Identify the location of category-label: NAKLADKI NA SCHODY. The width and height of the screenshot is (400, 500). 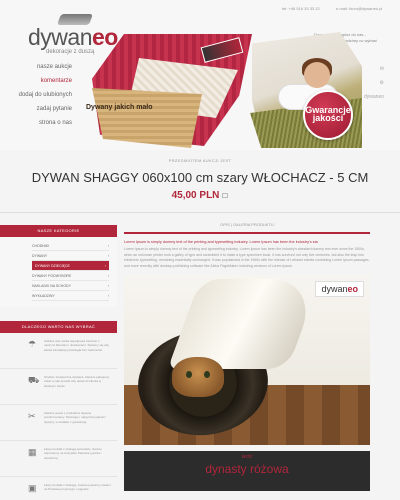
(51, 286).